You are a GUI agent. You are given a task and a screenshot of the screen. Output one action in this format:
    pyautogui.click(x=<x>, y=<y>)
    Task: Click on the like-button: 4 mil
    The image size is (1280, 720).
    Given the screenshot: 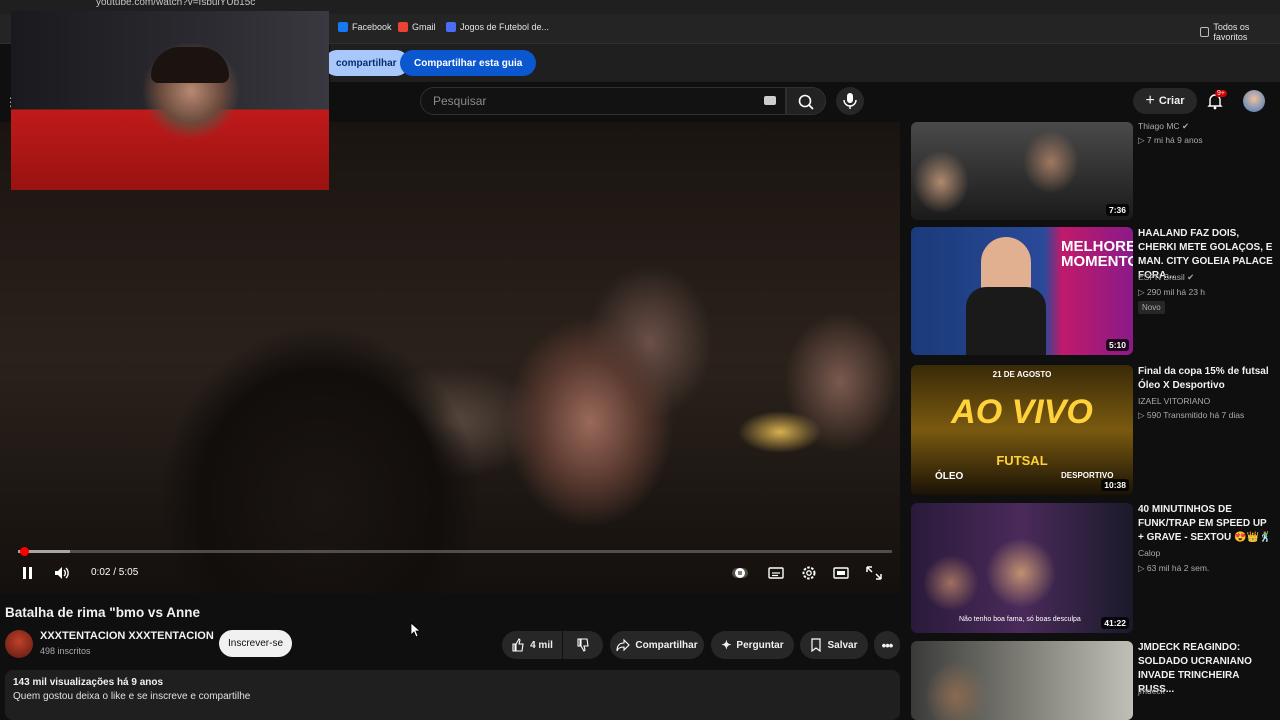 What is the action you would take?
    pyautogui.click(x=532, y=645)
    